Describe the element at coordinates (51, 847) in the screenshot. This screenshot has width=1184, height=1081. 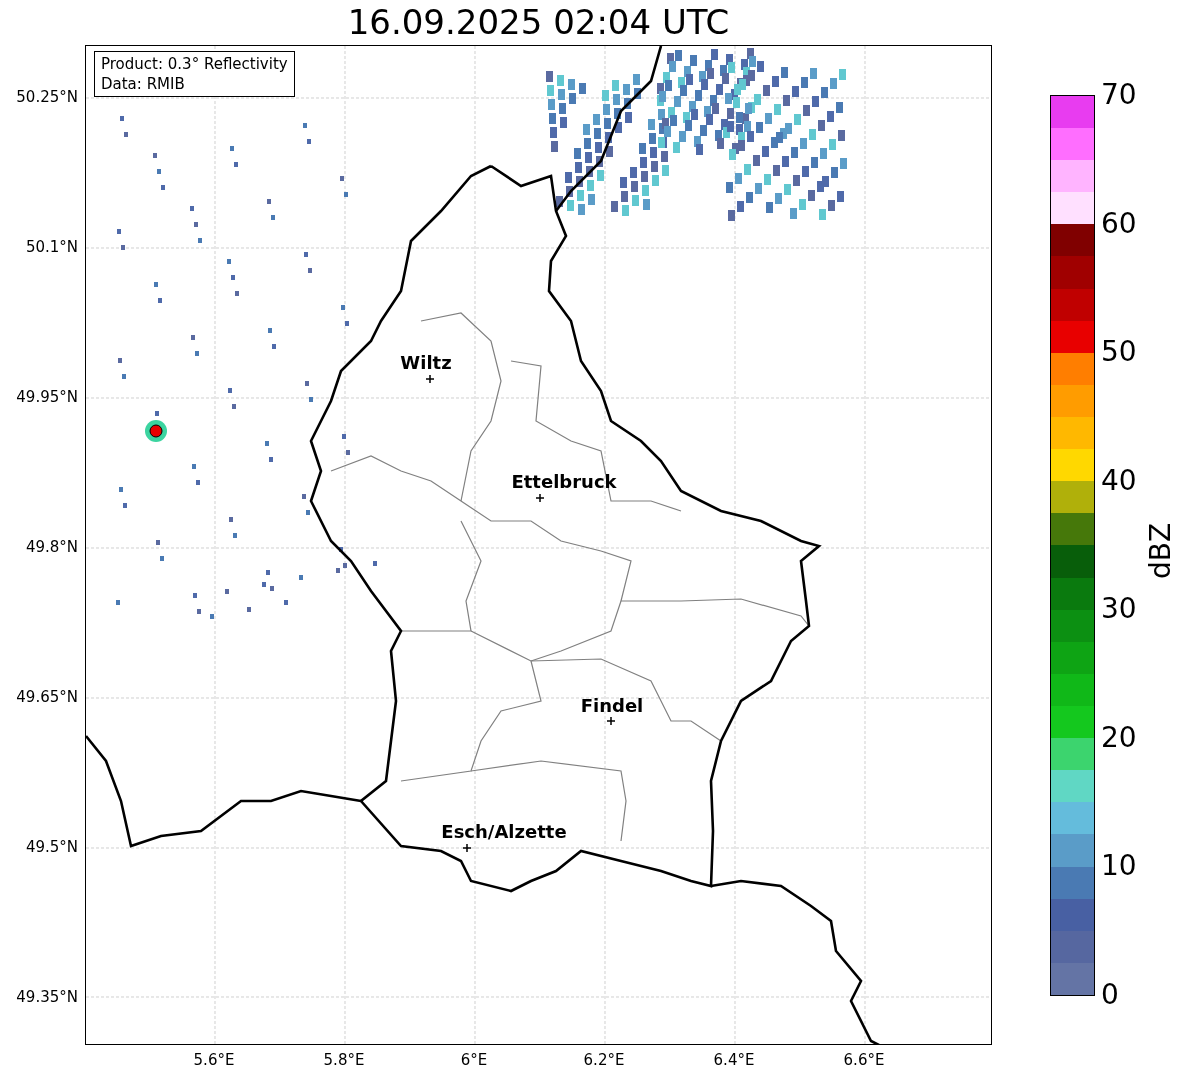
I see `axis-tick-label: 49.5°N` at that location.